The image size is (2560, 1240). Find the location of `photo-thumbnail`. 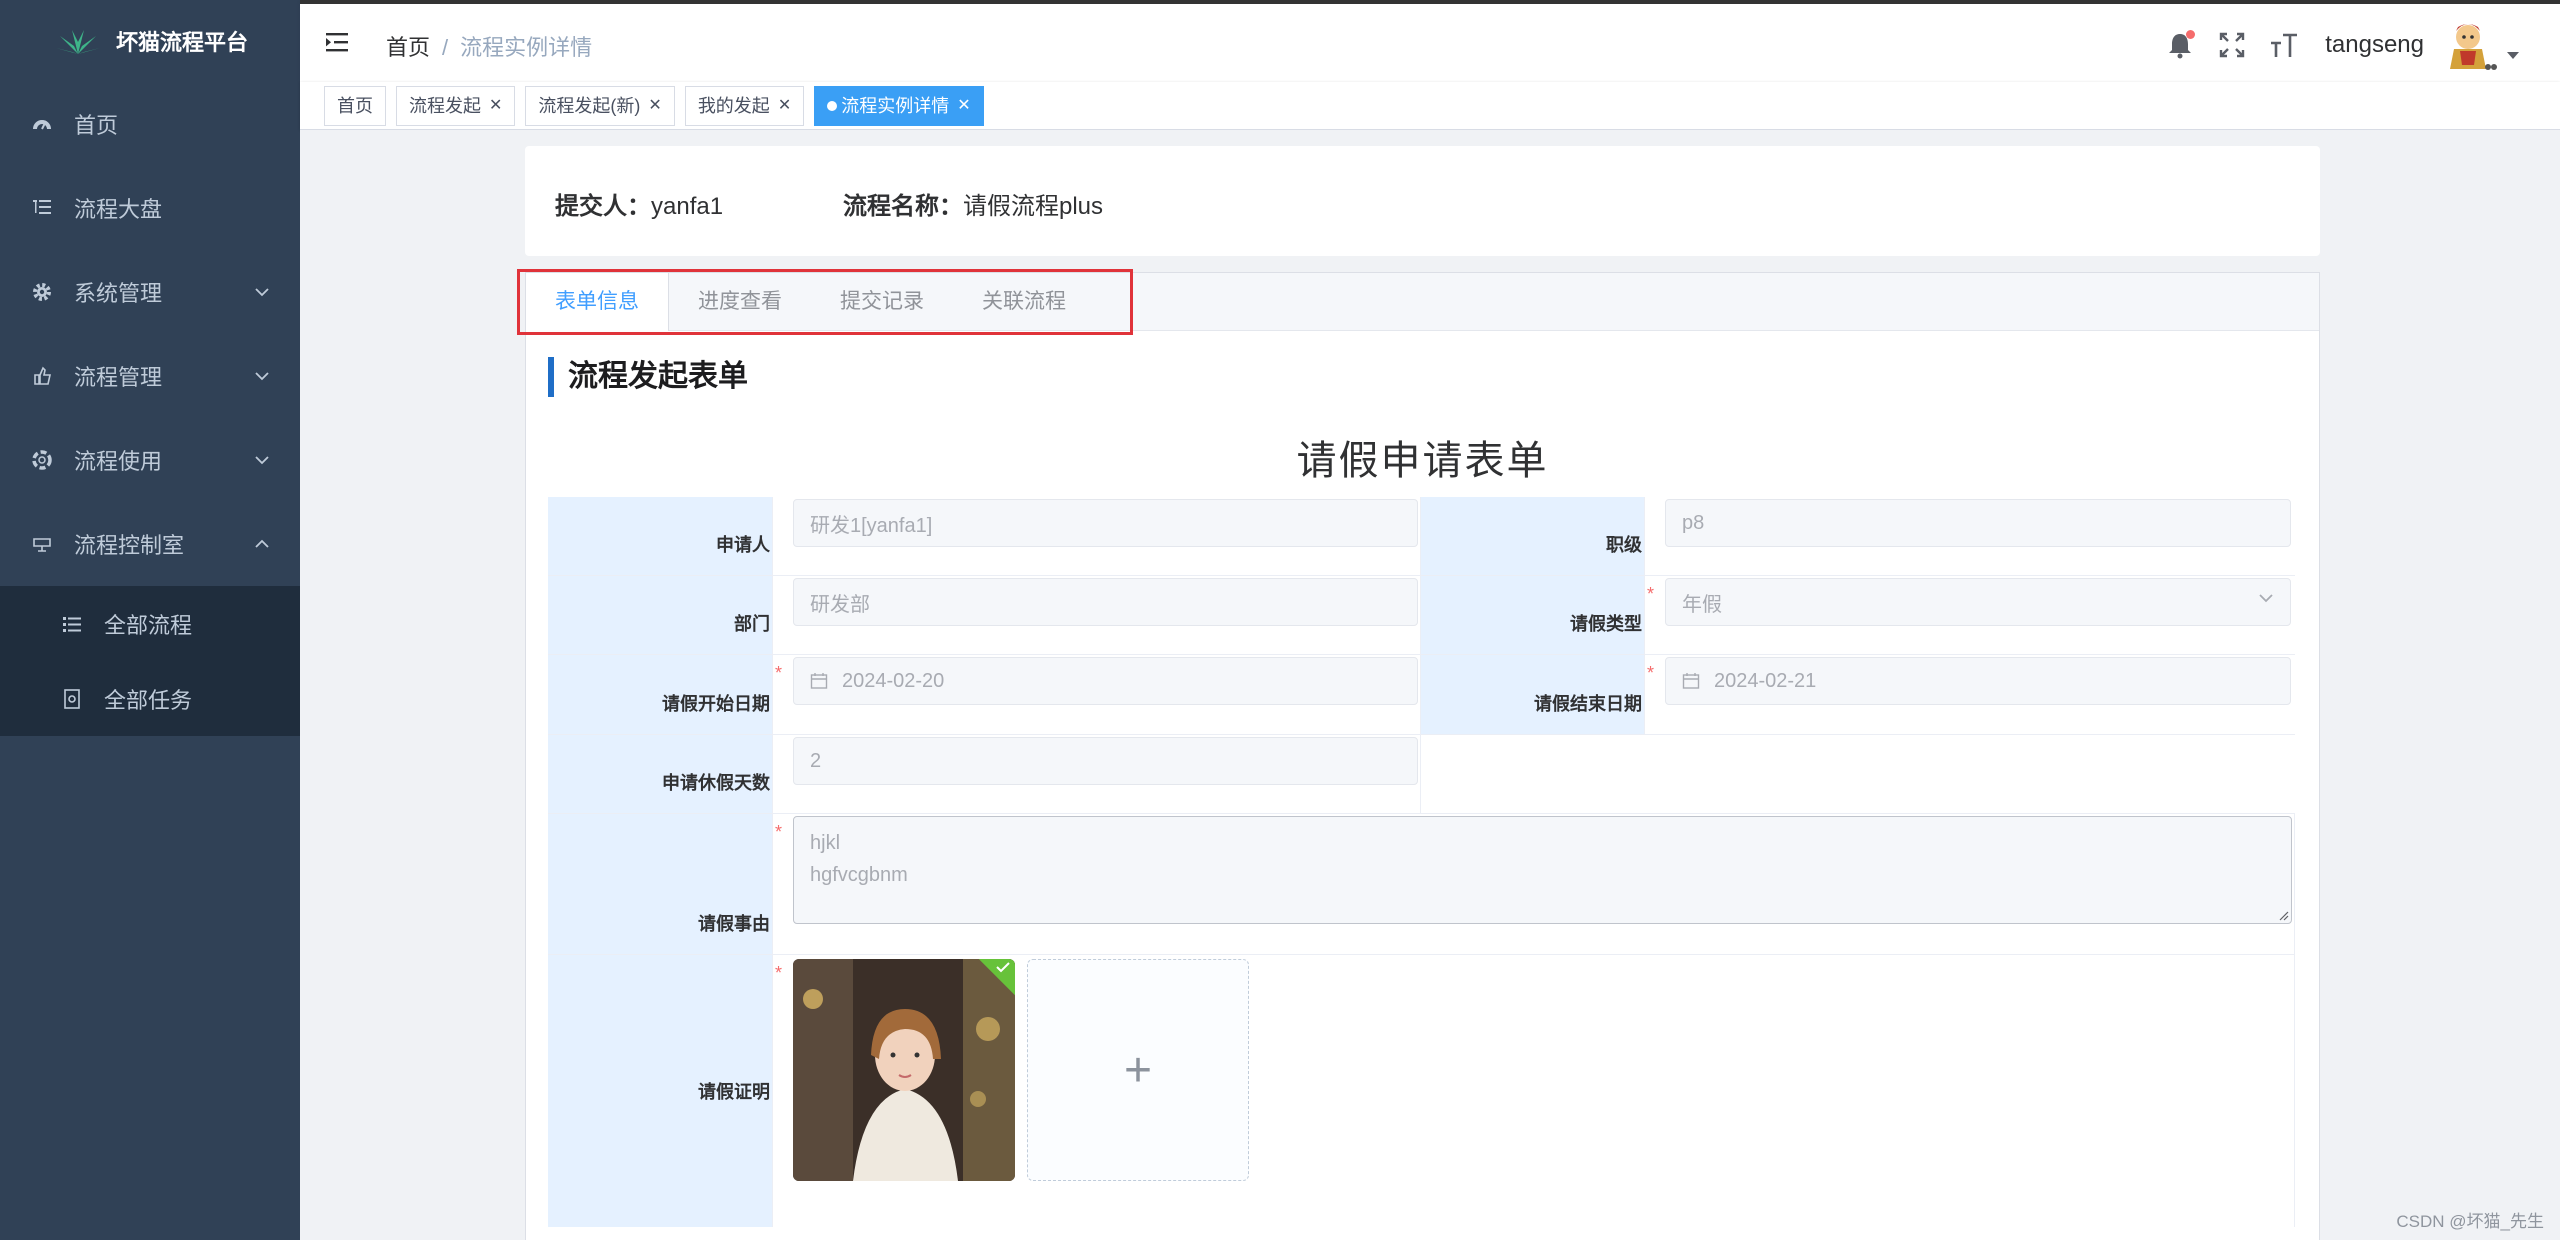

photo-thumbnail is located at coordinates (904, 1070).